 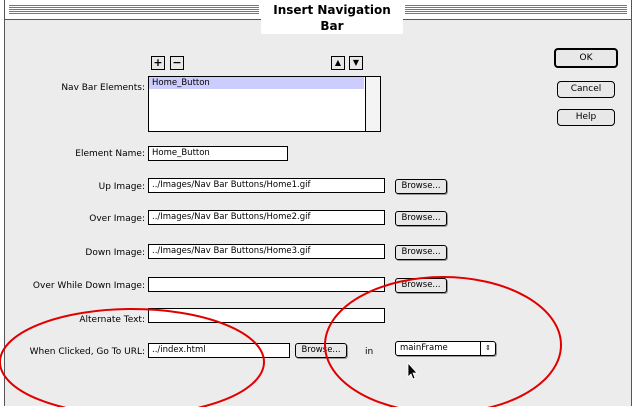 What do you see at coordinates (132, 357) in the screenshot?
I see `annotation-circle-url` at bounding box center [132, 357].